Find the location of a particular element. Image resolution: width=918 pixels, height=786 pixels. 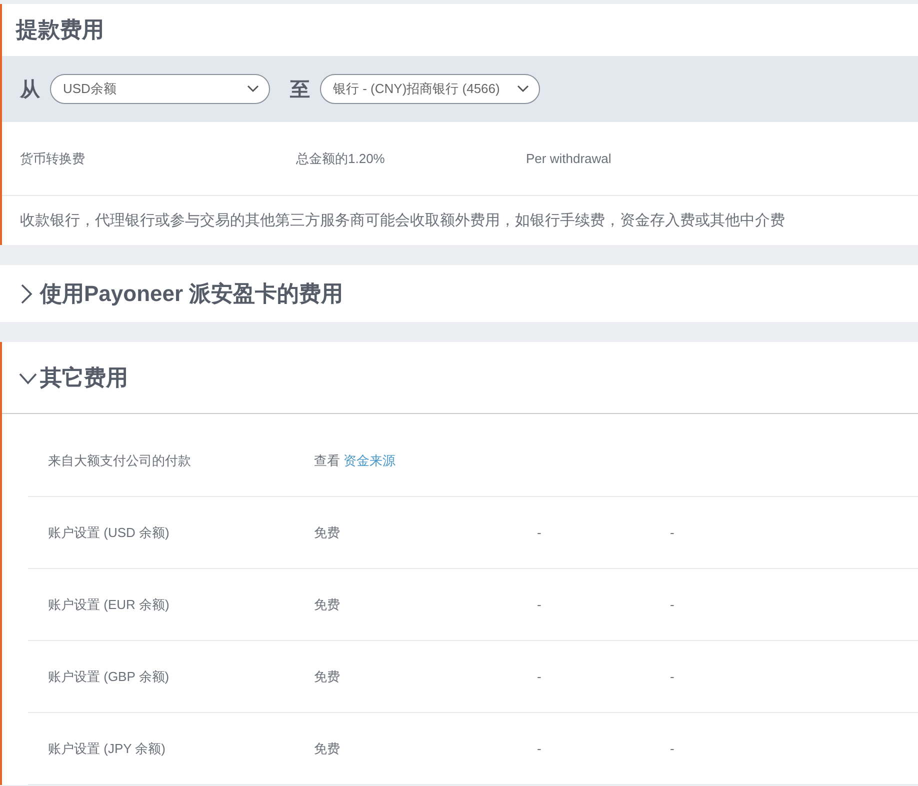

fee-note: 收款银行，代理银行或参与交易的其他第三方服务商可能会收取额外费用，如银行手续费，资金存入费或其他中介费 is located at coordinates (402, 220).